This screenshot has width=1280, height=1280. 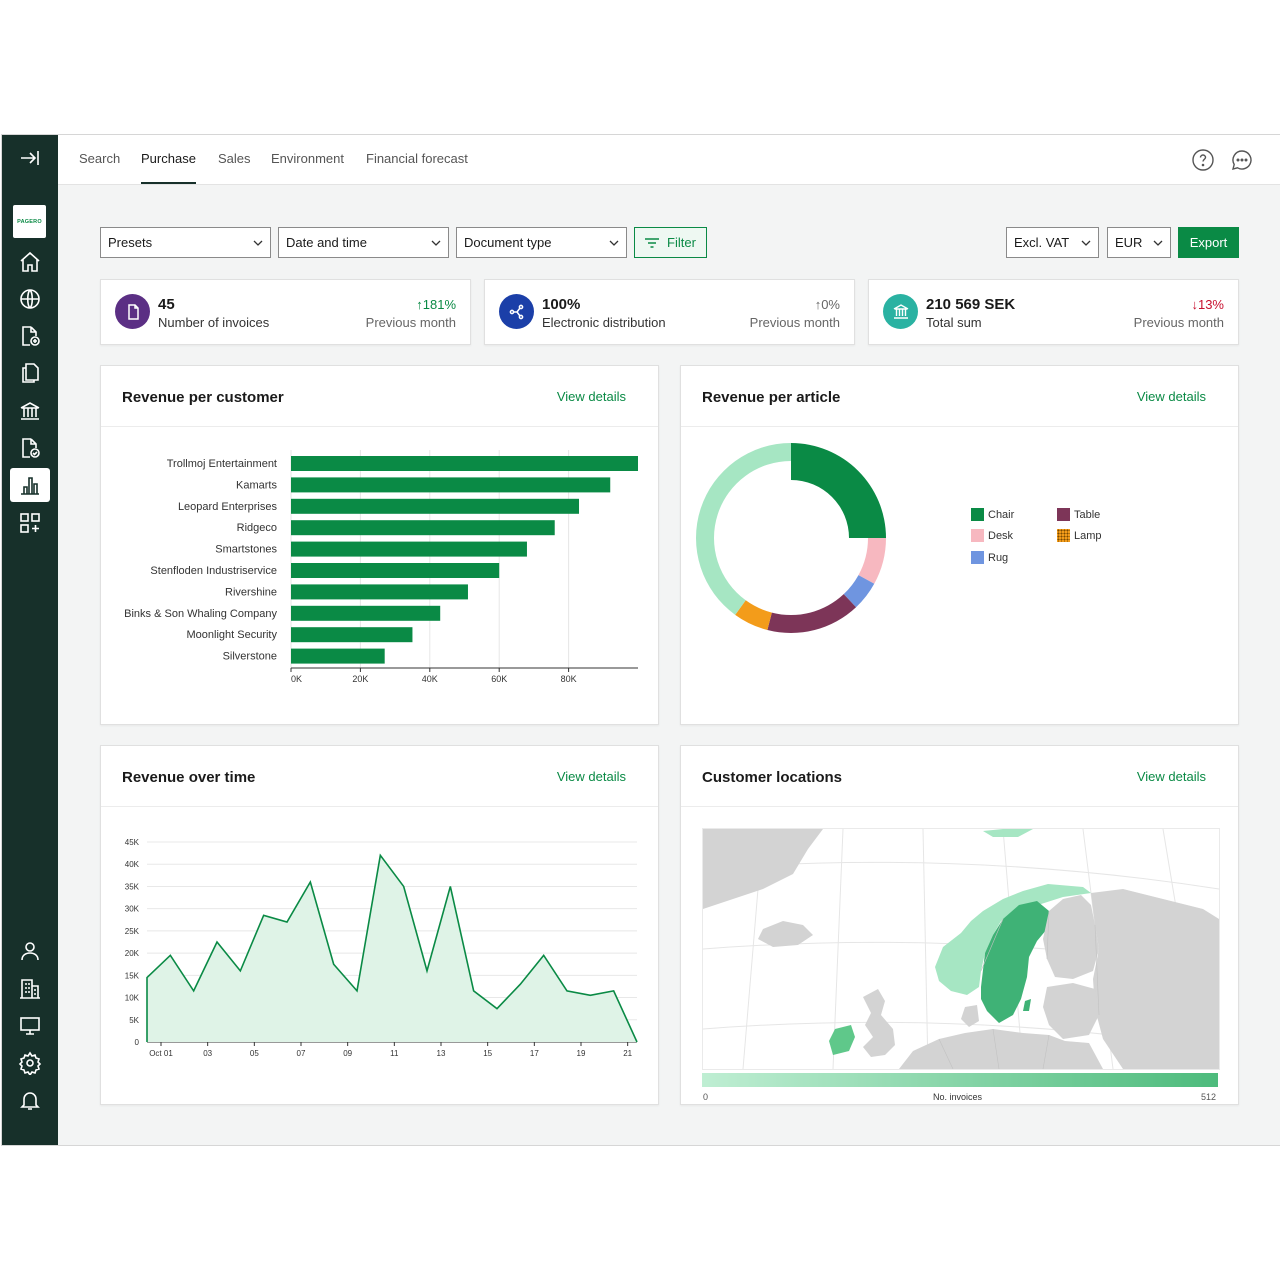 I want to click on greenland-region, so click(x=763, y=869).